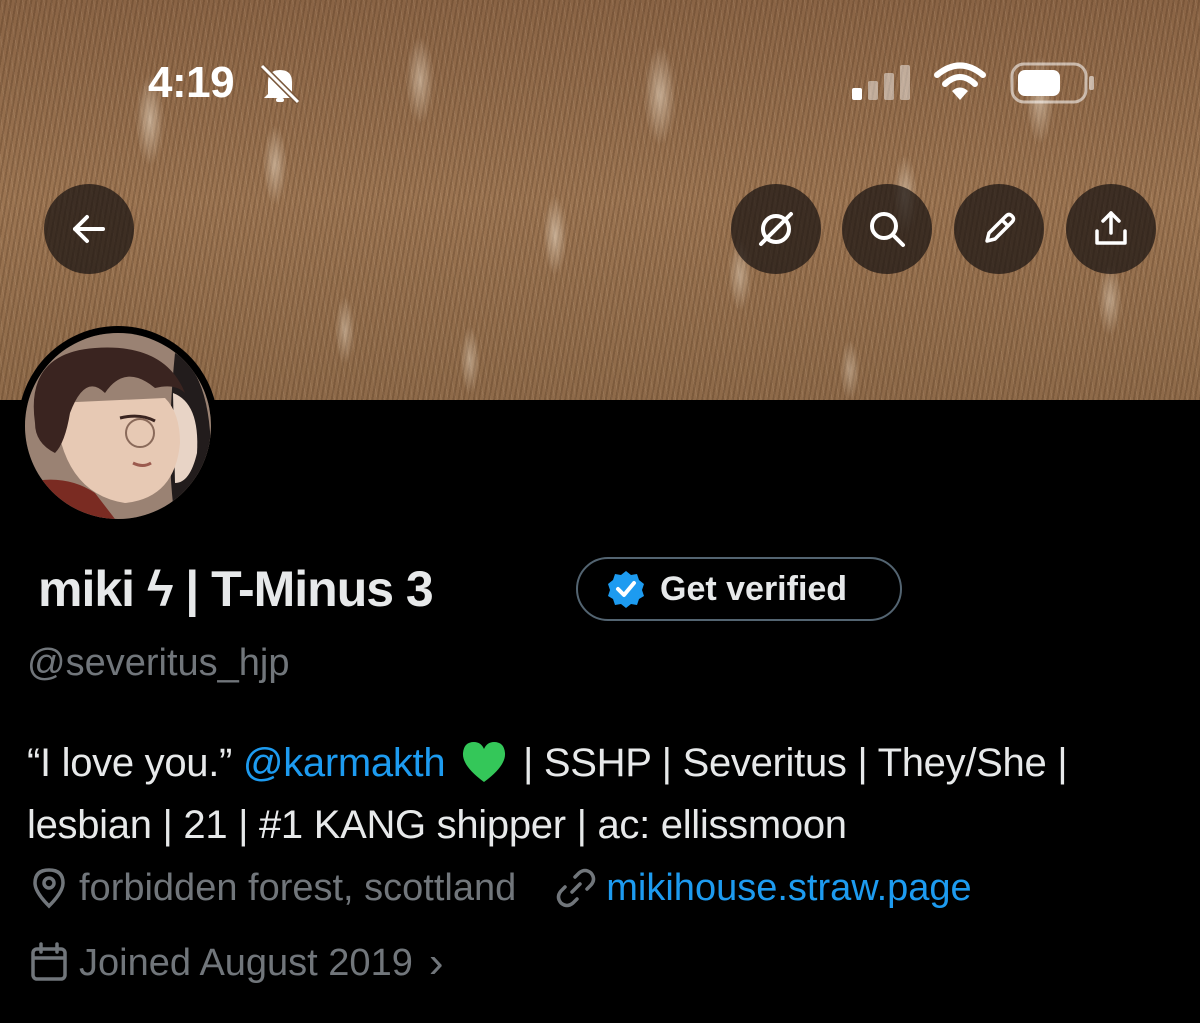 This screenshot has width=1200, height=1023. I want to click on chevron-right-icon: ›, so click(436, 962).